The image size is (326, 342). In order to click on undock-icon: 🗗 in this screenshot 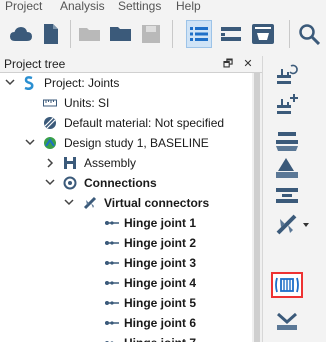, I will do `click(228, 64)`.